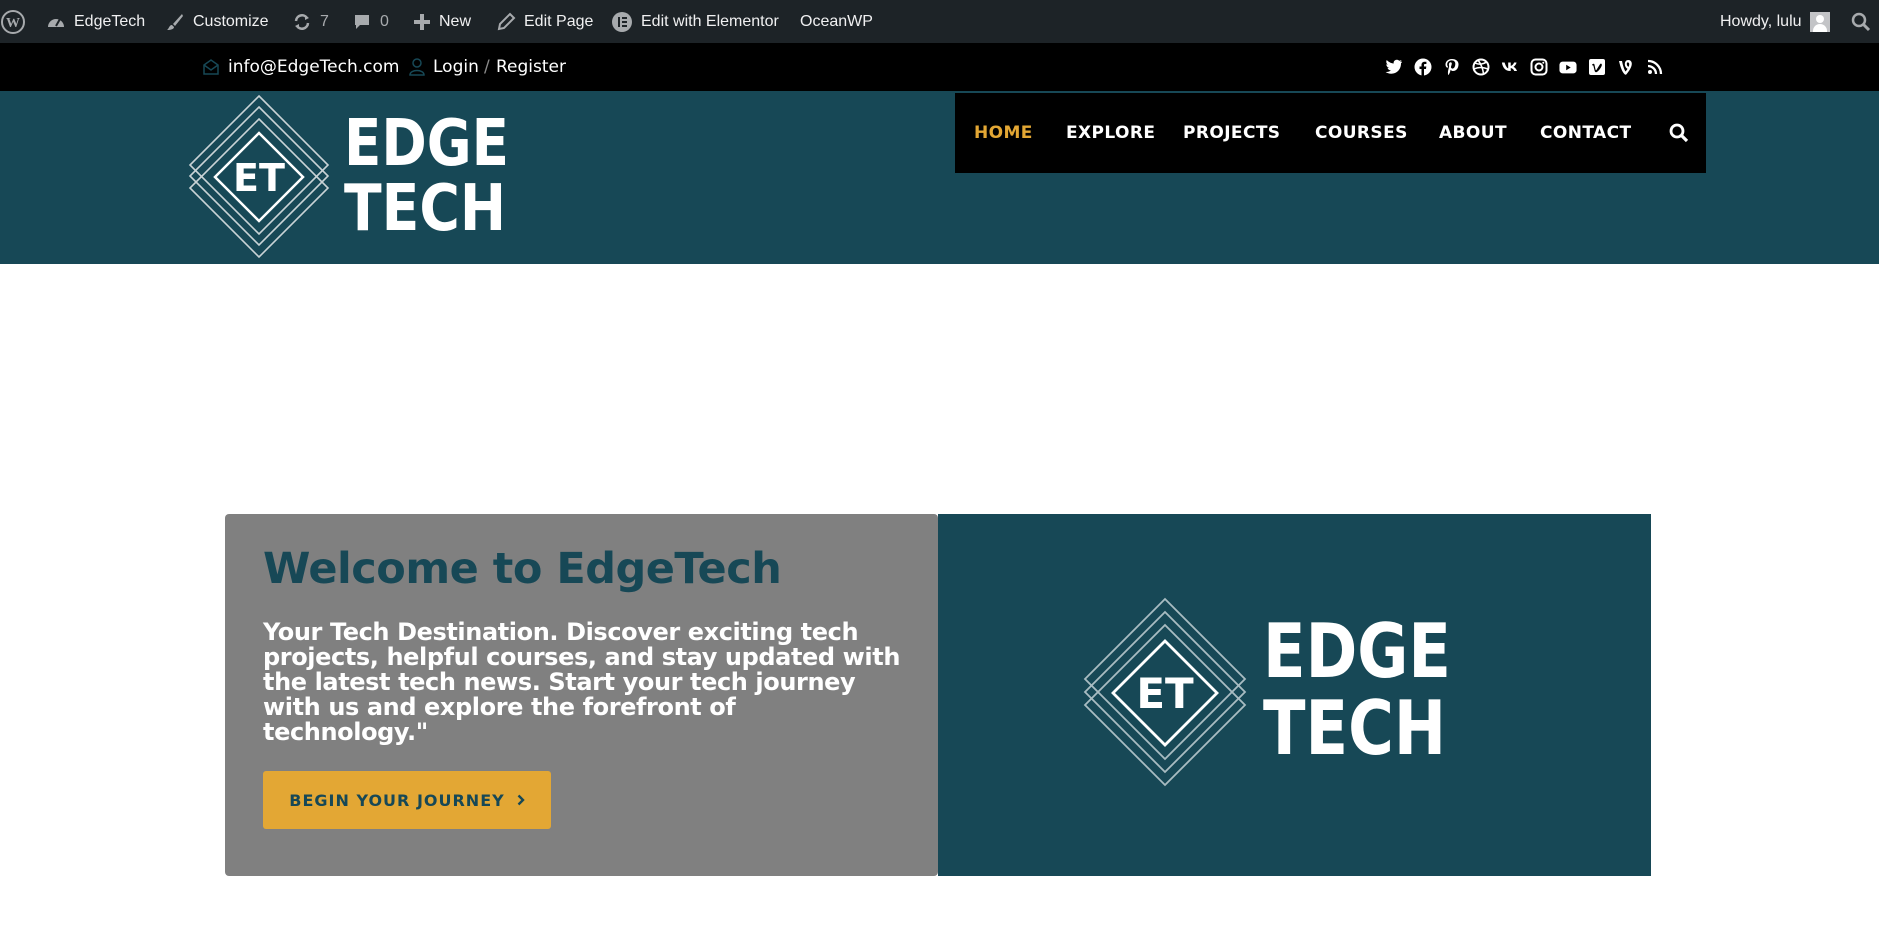 Image resolution: width=1879 pixels, height=927 pixels. What do you see at coordinates (1231, 133) in the screenshot?
I see `nav-item-projects: PROJECTS` at bounding box center [1231, 133].